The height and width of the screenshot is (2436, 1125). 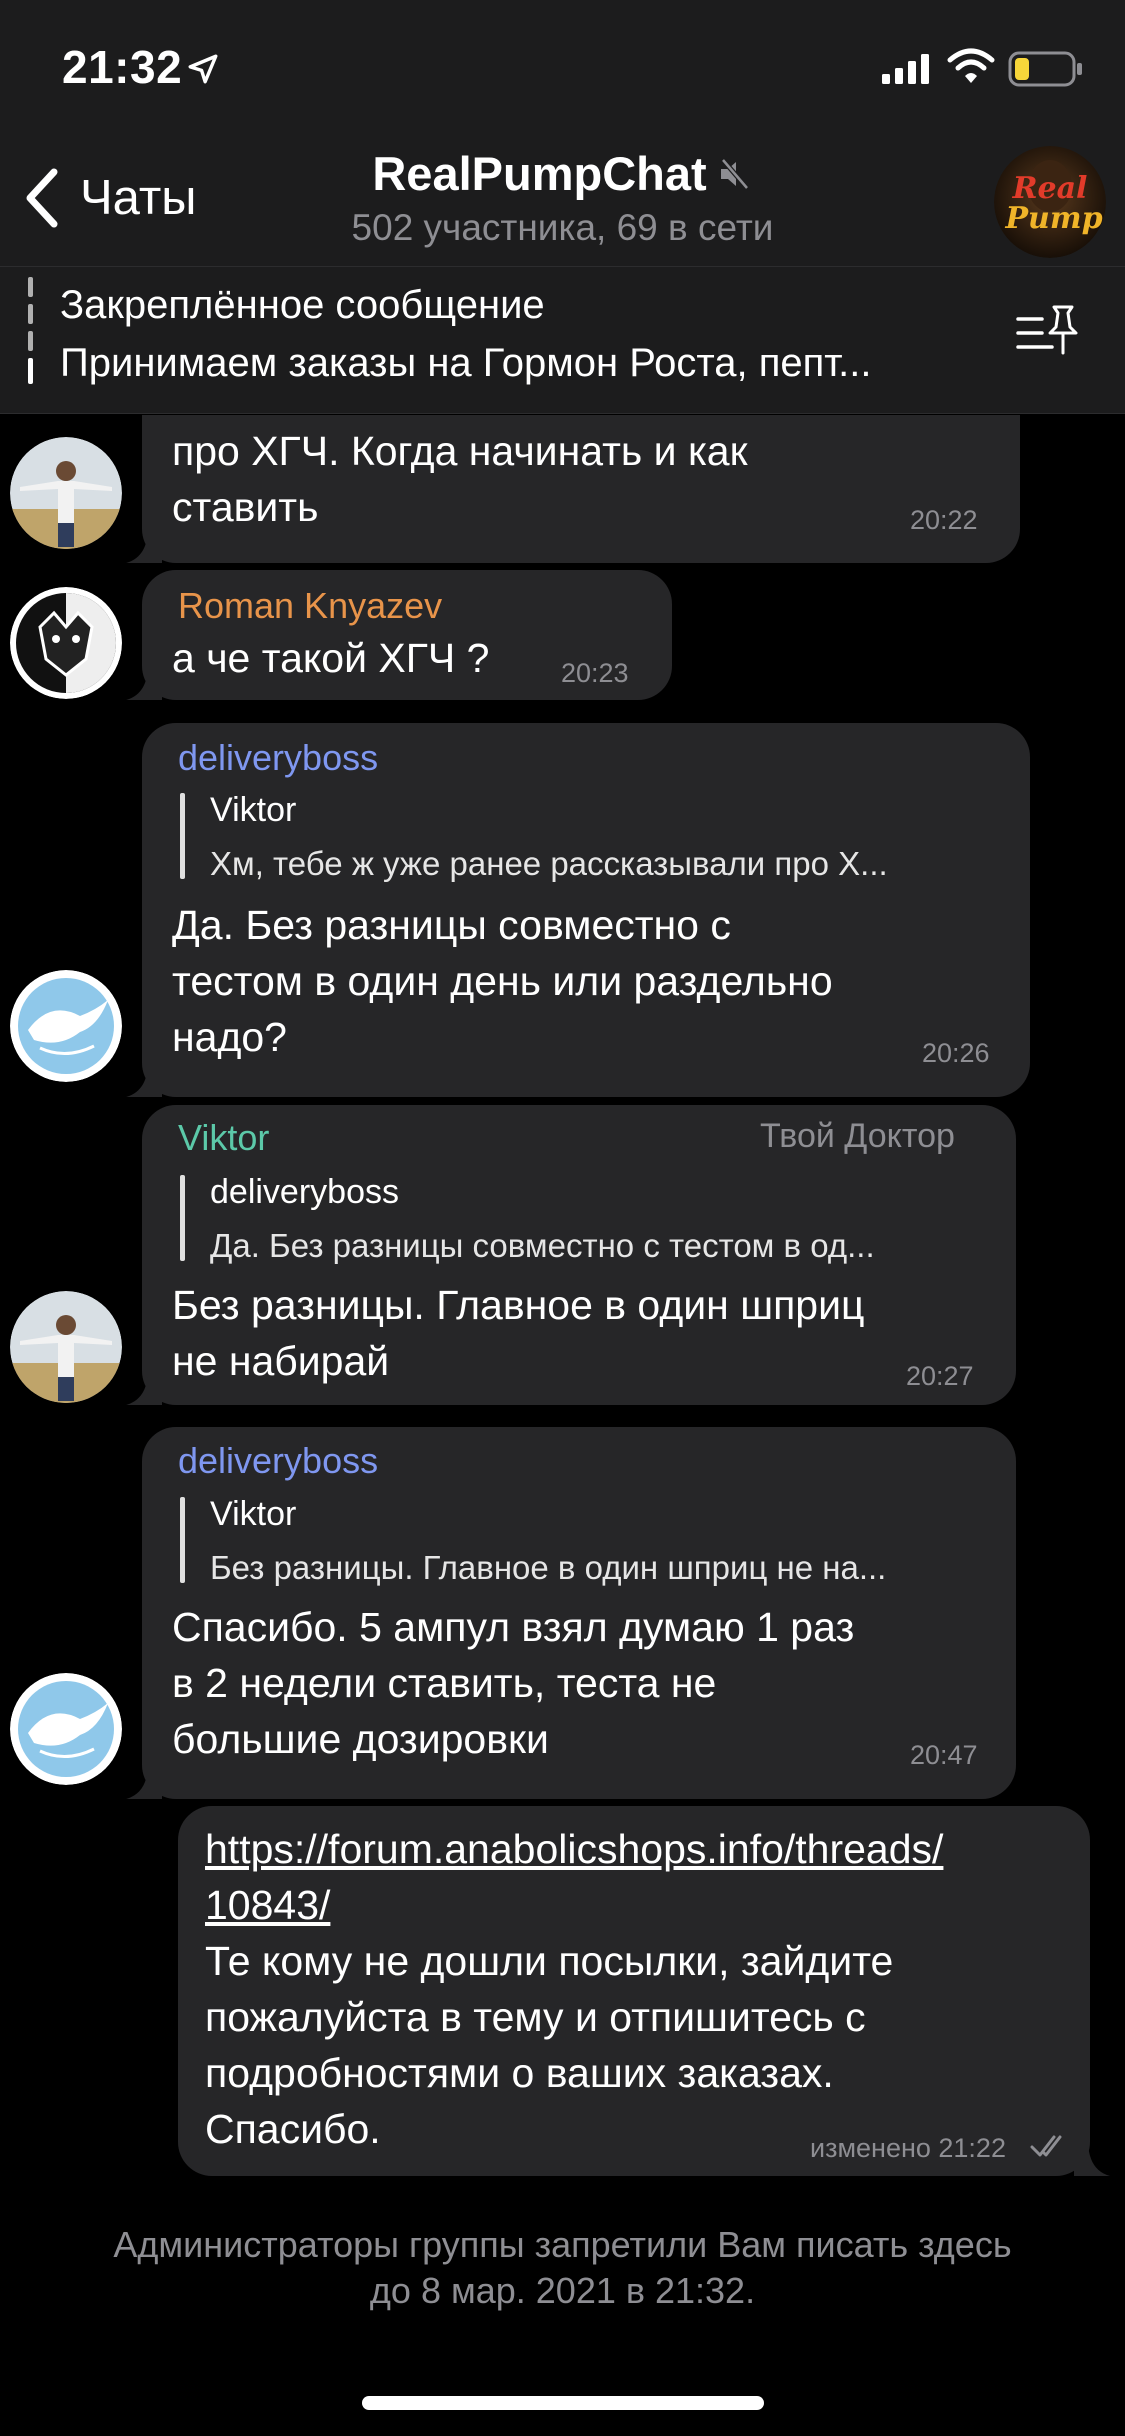 What do you see at coordinates (229, 1037) in the screenshot?
I see `message-text-line: надо?` at bounding box center [229, 1037].